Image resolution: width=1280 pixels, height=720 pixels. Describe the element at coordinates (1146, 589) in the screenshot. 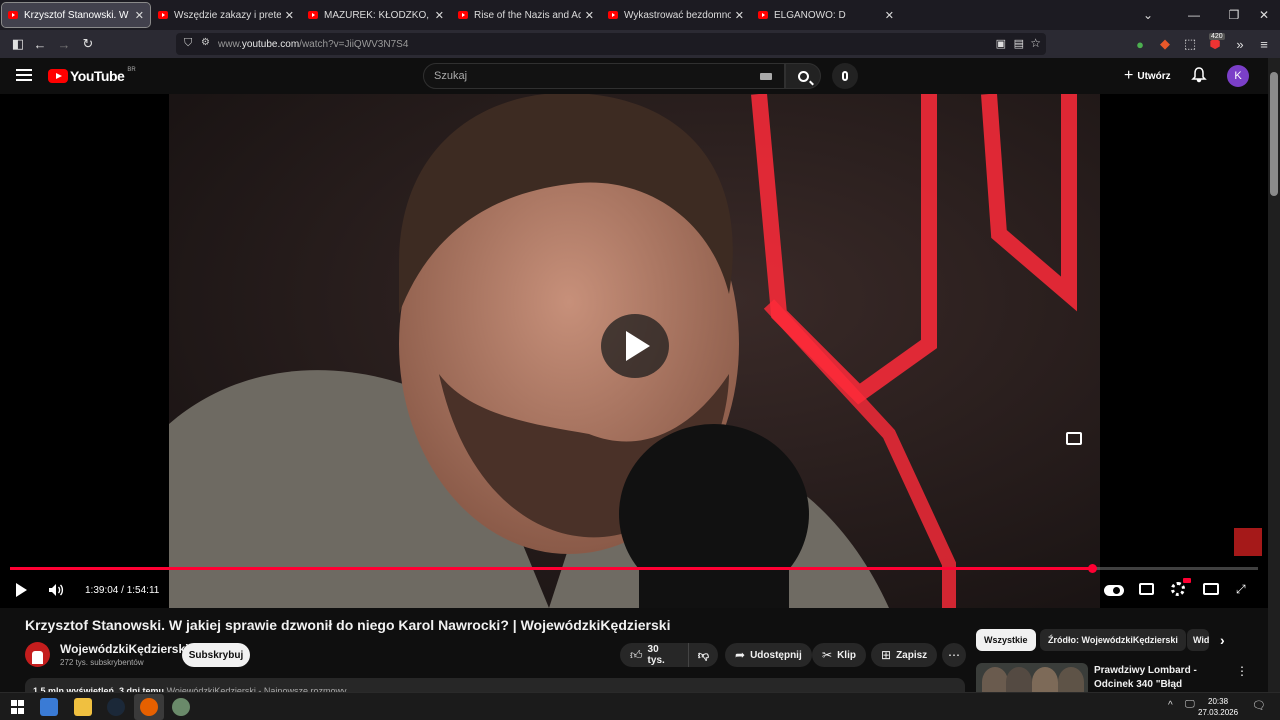

I see `subtitles-icon` at that location.